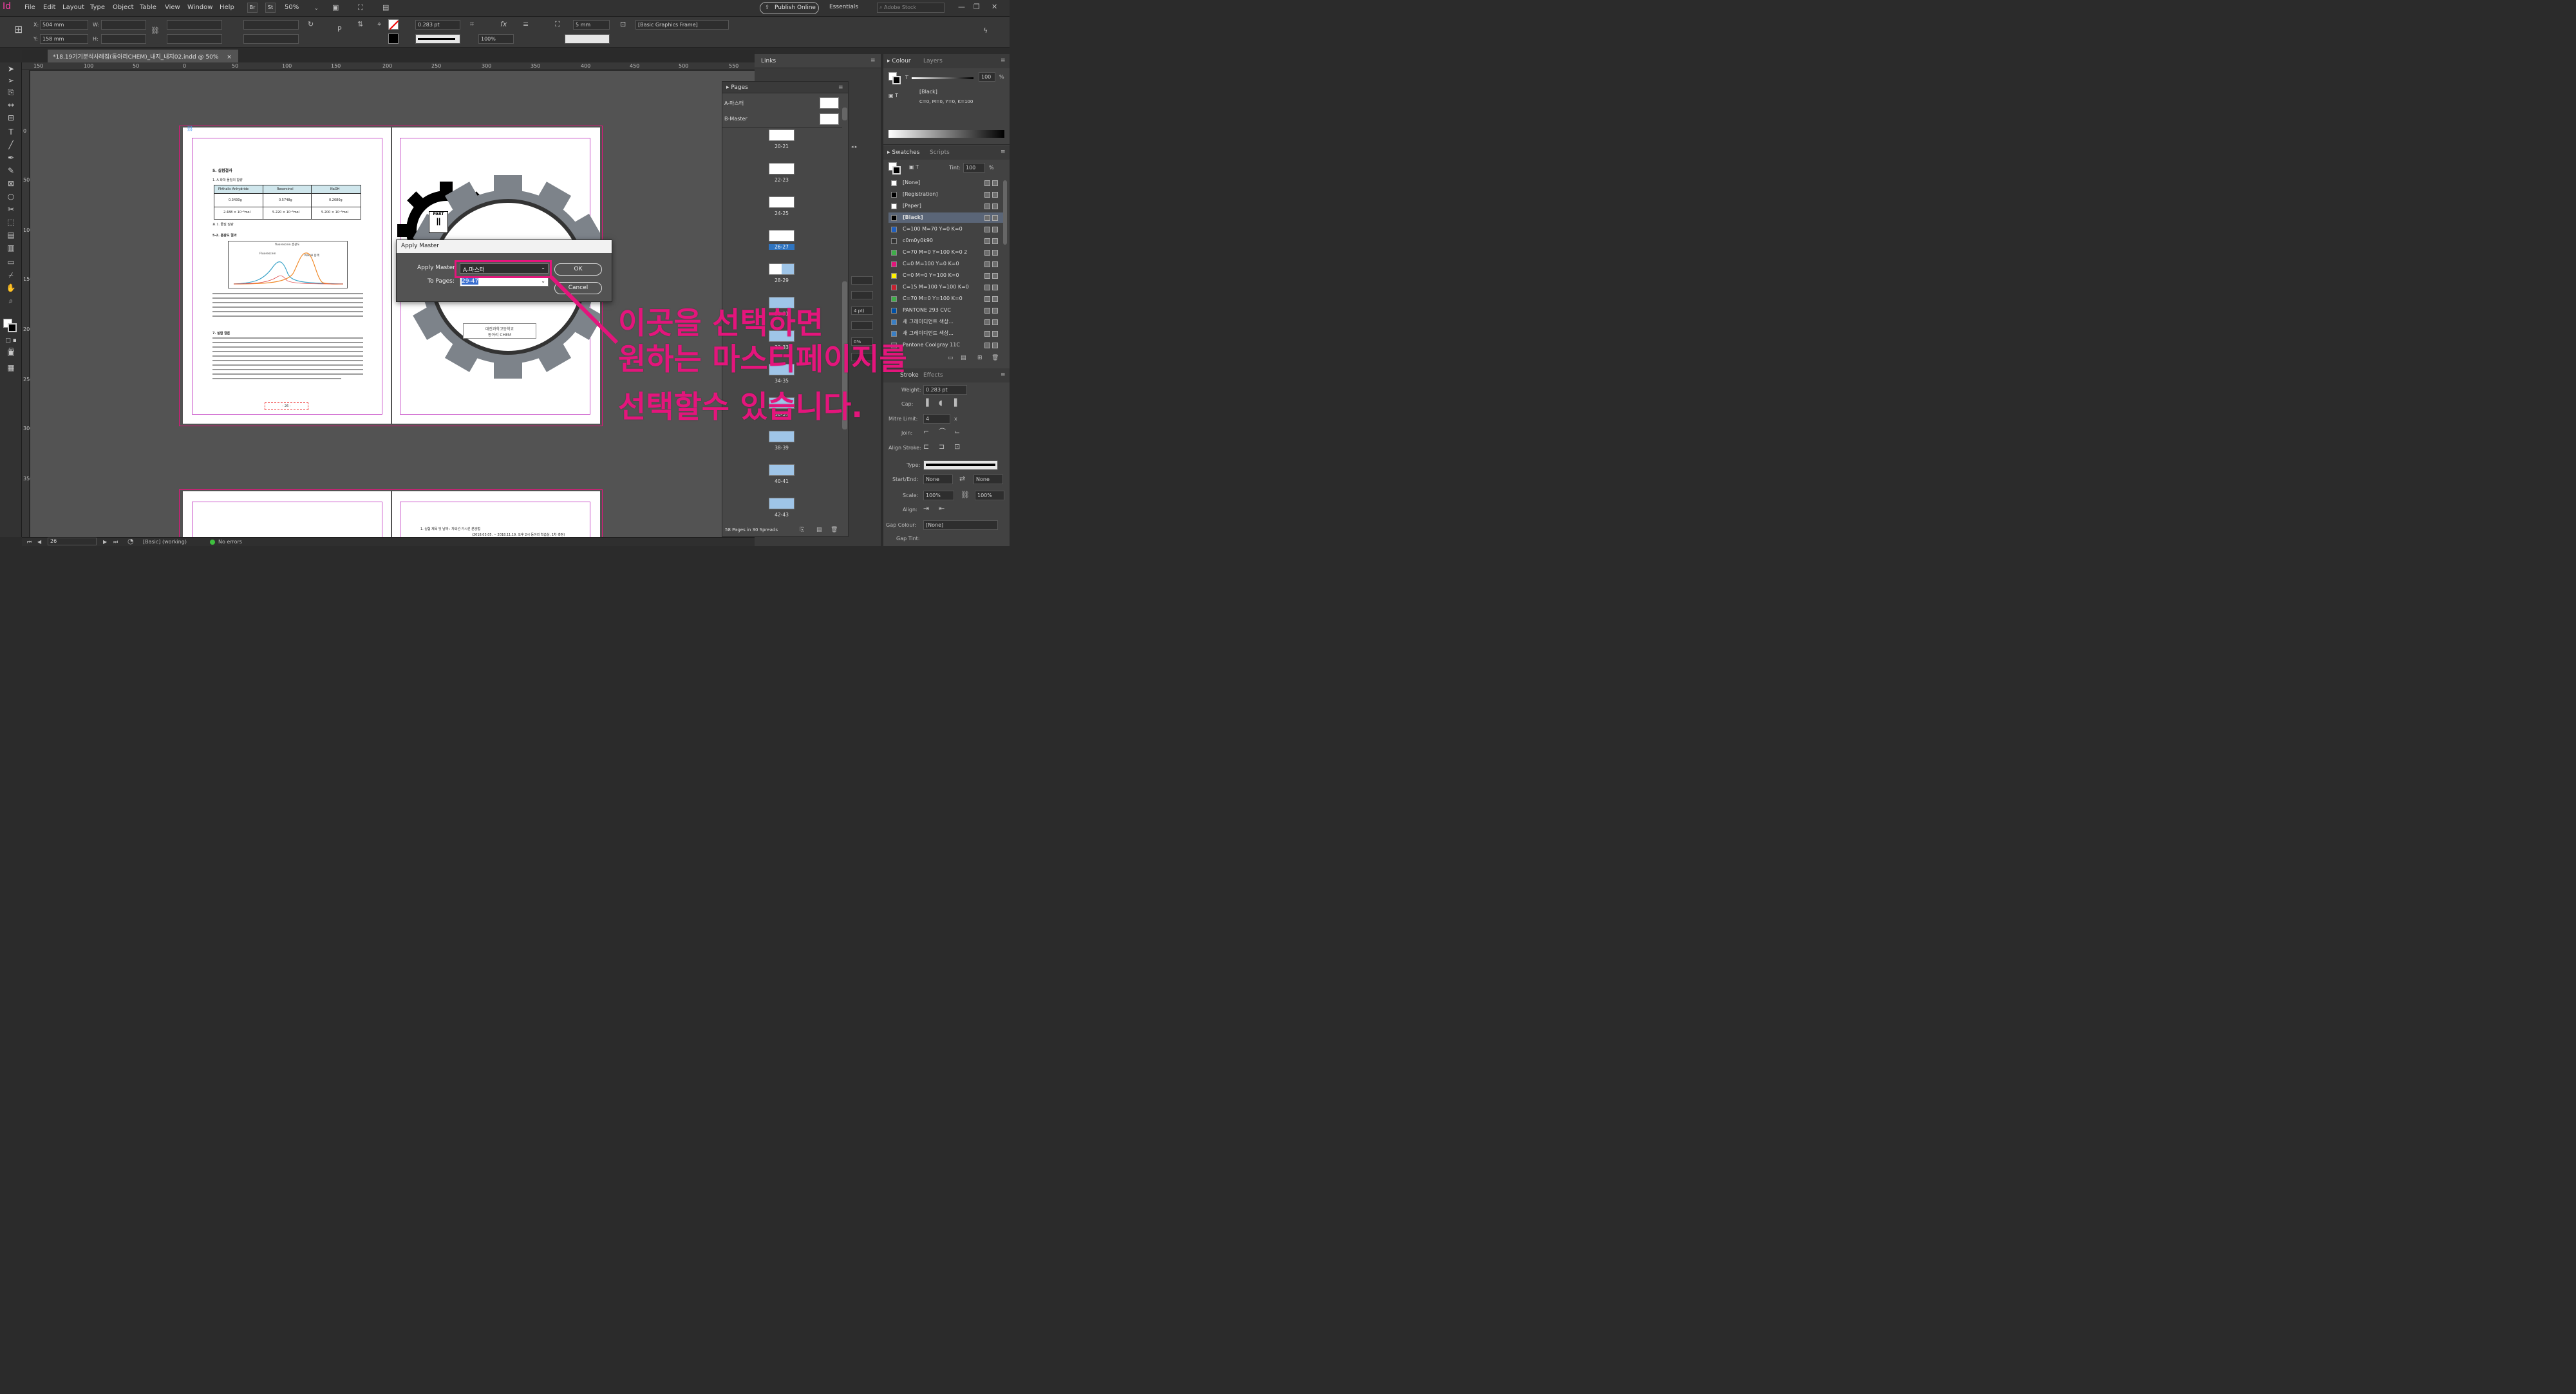 The height and width of the screenshot is (1394, 2576). I want to click on links-tab: Links, so click(768, 61).